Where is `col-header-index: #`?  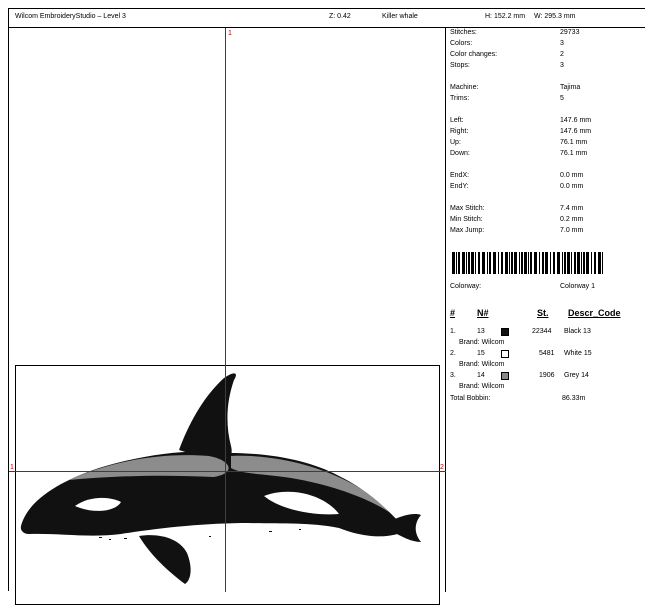 col-header-index: # is located at coordinates (453, 313).